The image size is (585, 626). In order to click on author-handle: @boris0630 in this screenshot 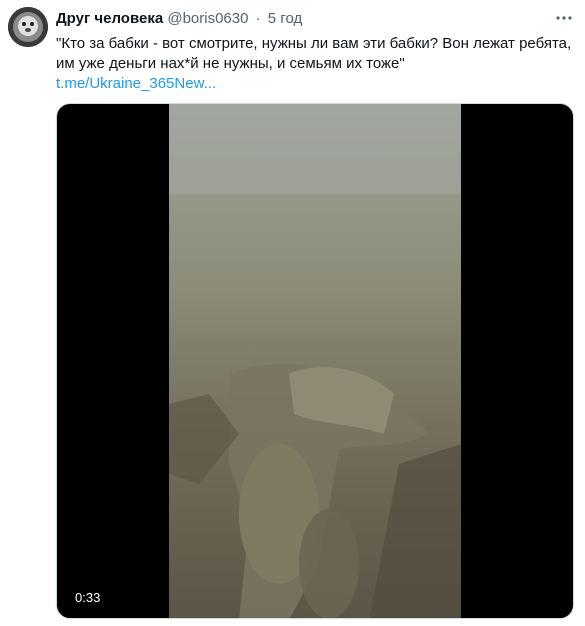, I will do `click(207, 18)`.